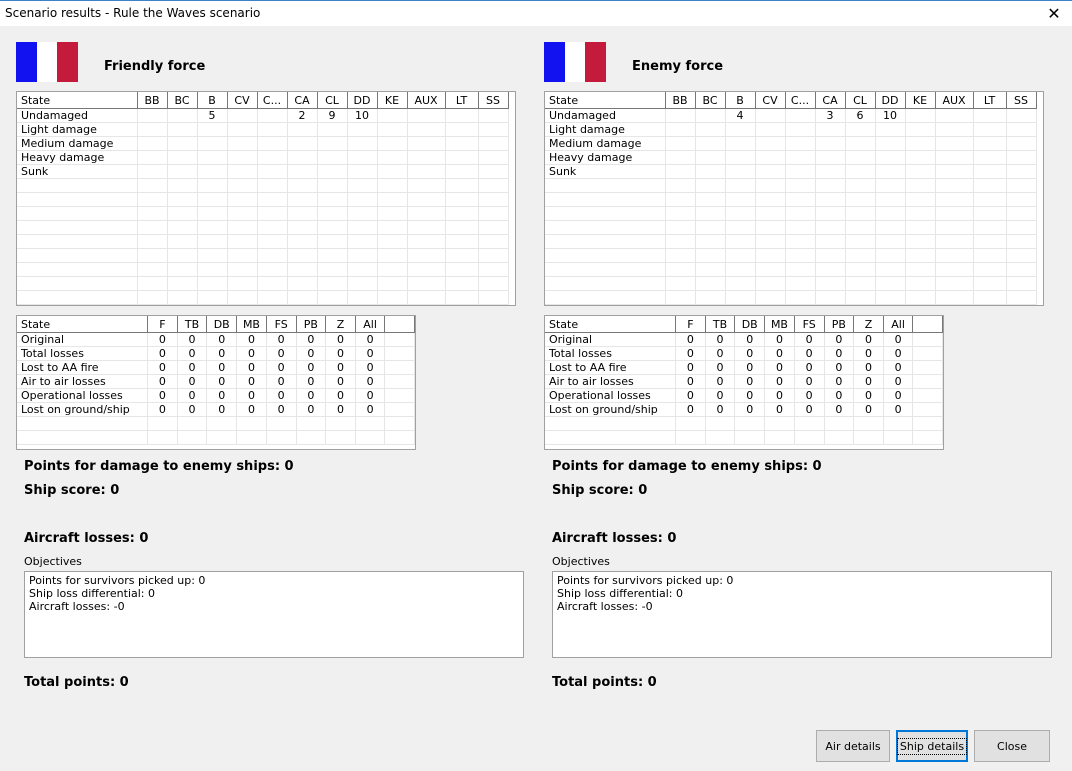 The image size is (1072, 771). I want to click on air-details-button: Air details, so click(853, 746).